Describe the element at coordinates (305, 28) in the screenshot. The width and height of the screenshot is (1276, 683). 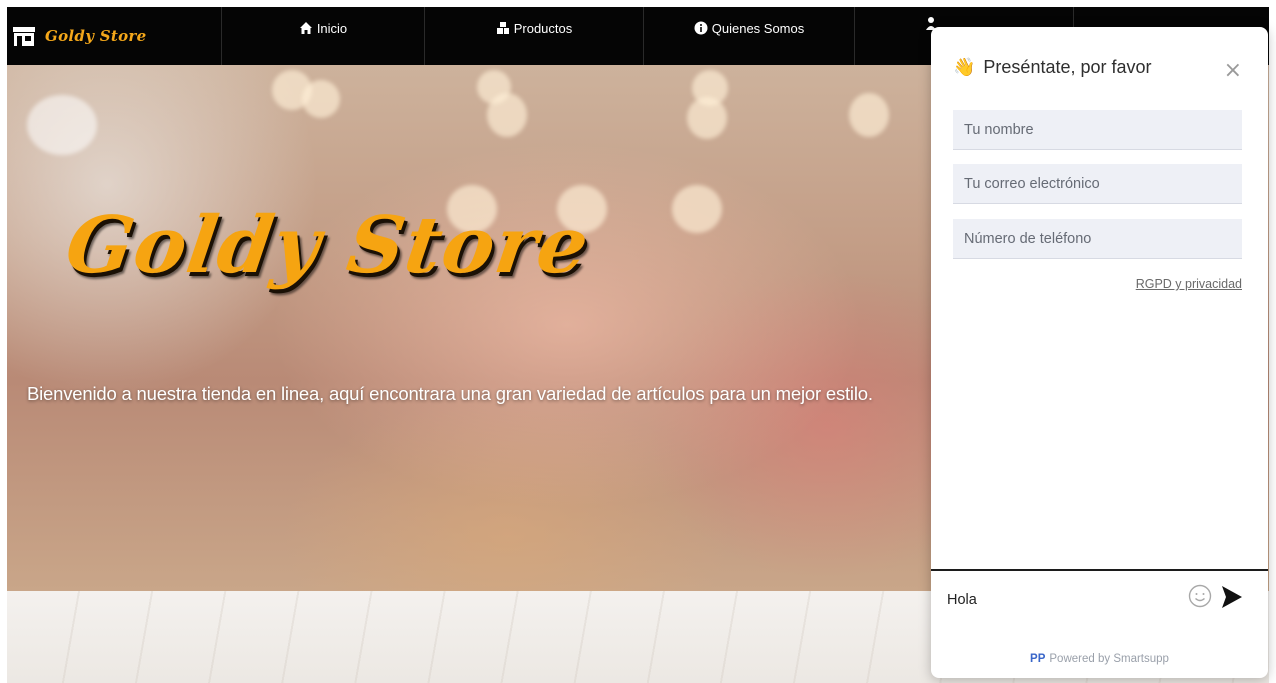
I see `home-icon` at that location.